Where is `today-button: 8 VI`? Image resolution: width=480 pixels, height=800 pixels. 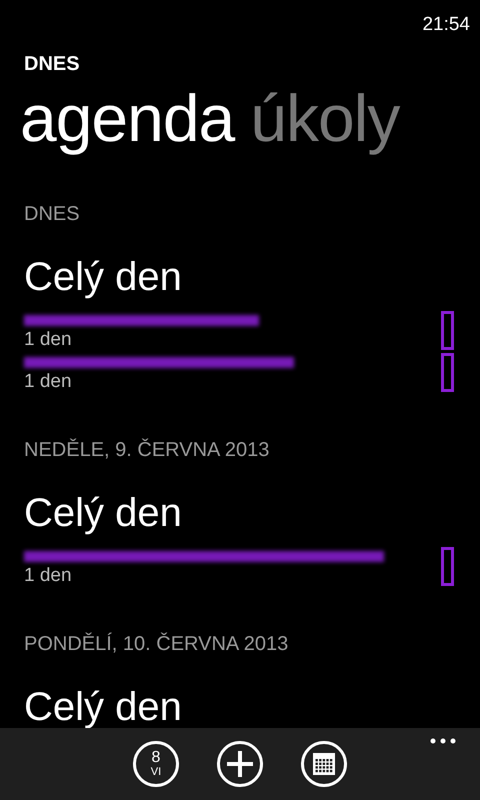 today-button: 8 VI is located at coordinates (156, 764).